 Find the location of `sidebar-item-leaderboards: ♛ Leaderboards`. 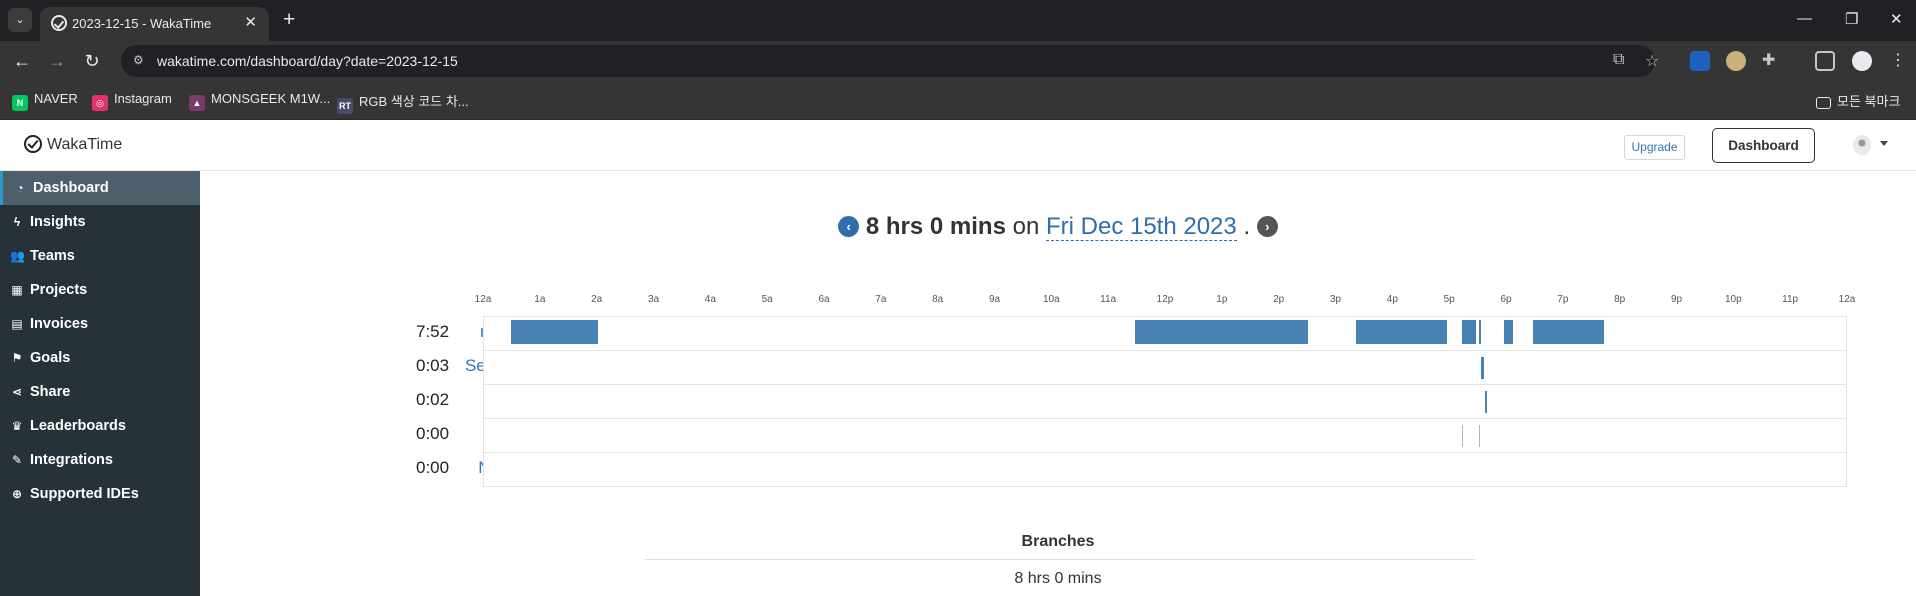

sidebar-item-leaderboards: ♛ Leaderboards is located at coordinates (100, 426).